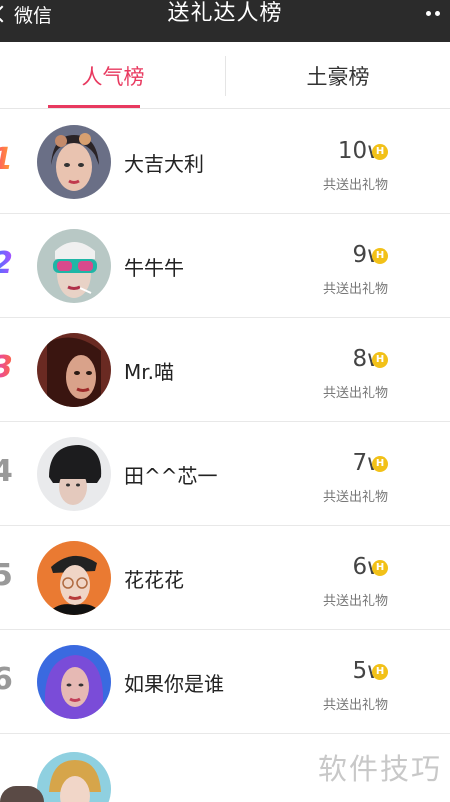  Describe the element at coordinates (379, 769) in the screenshot. I see `watermark: 软件技巧` at that location.